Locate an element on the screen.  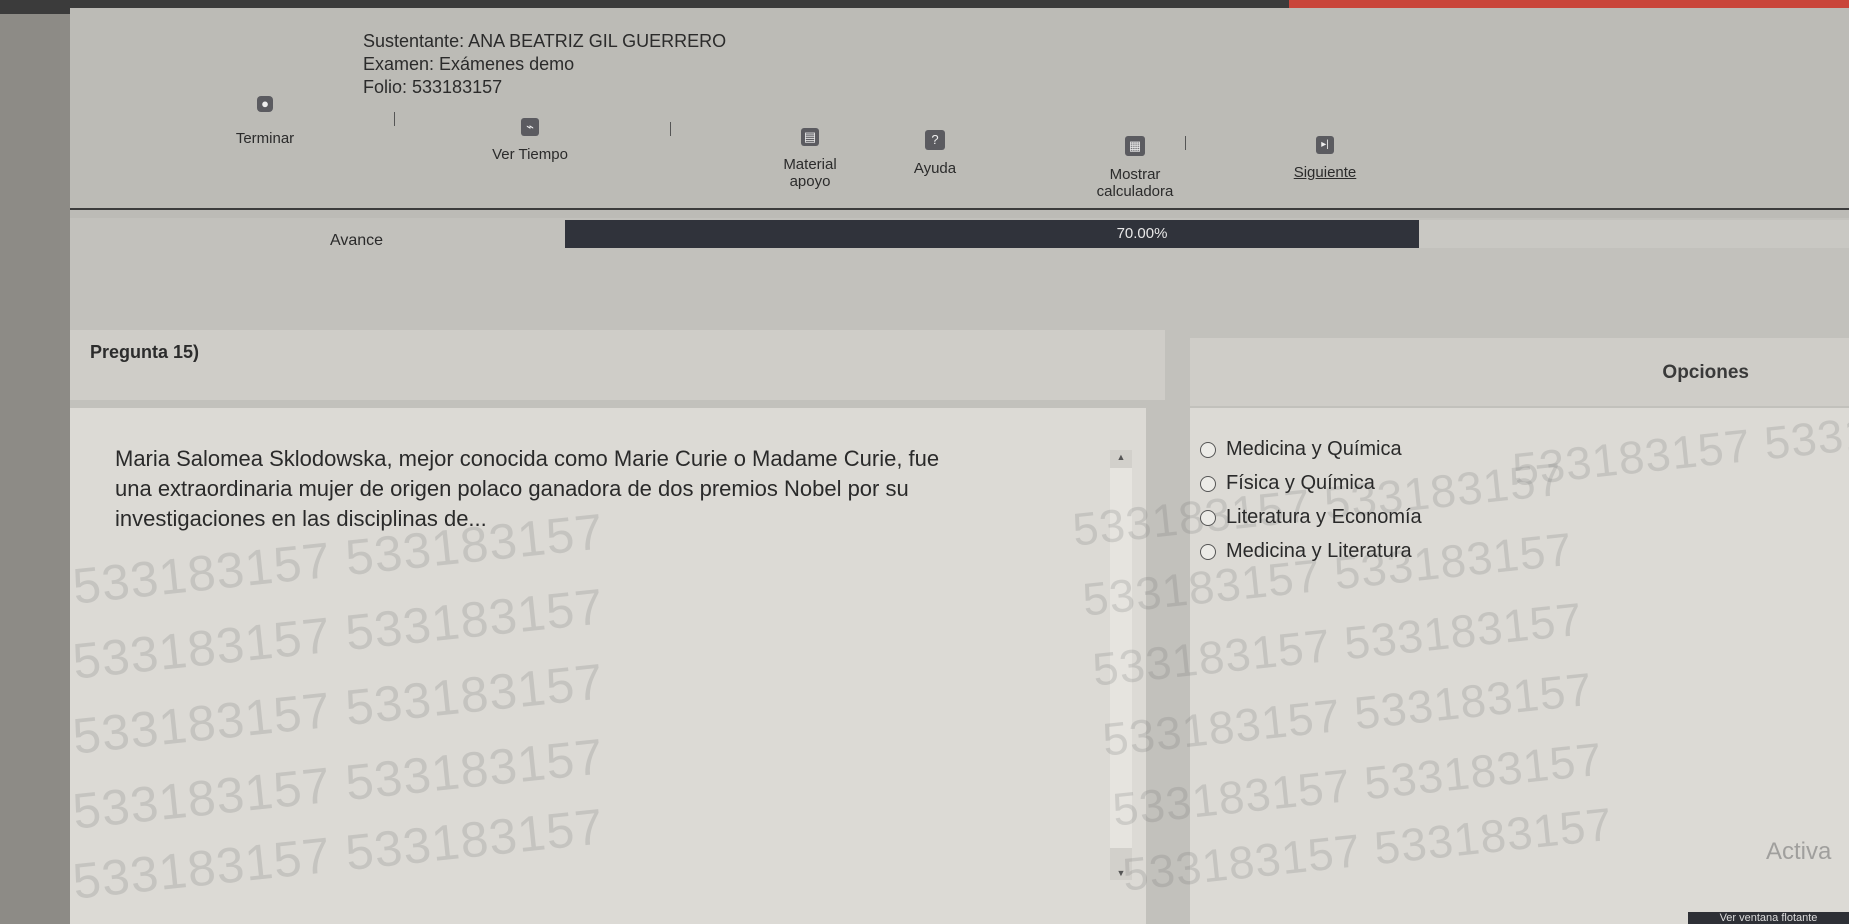
mostrar-calculadora-label-1: Mostrar is located at coordinates (1135, 174).